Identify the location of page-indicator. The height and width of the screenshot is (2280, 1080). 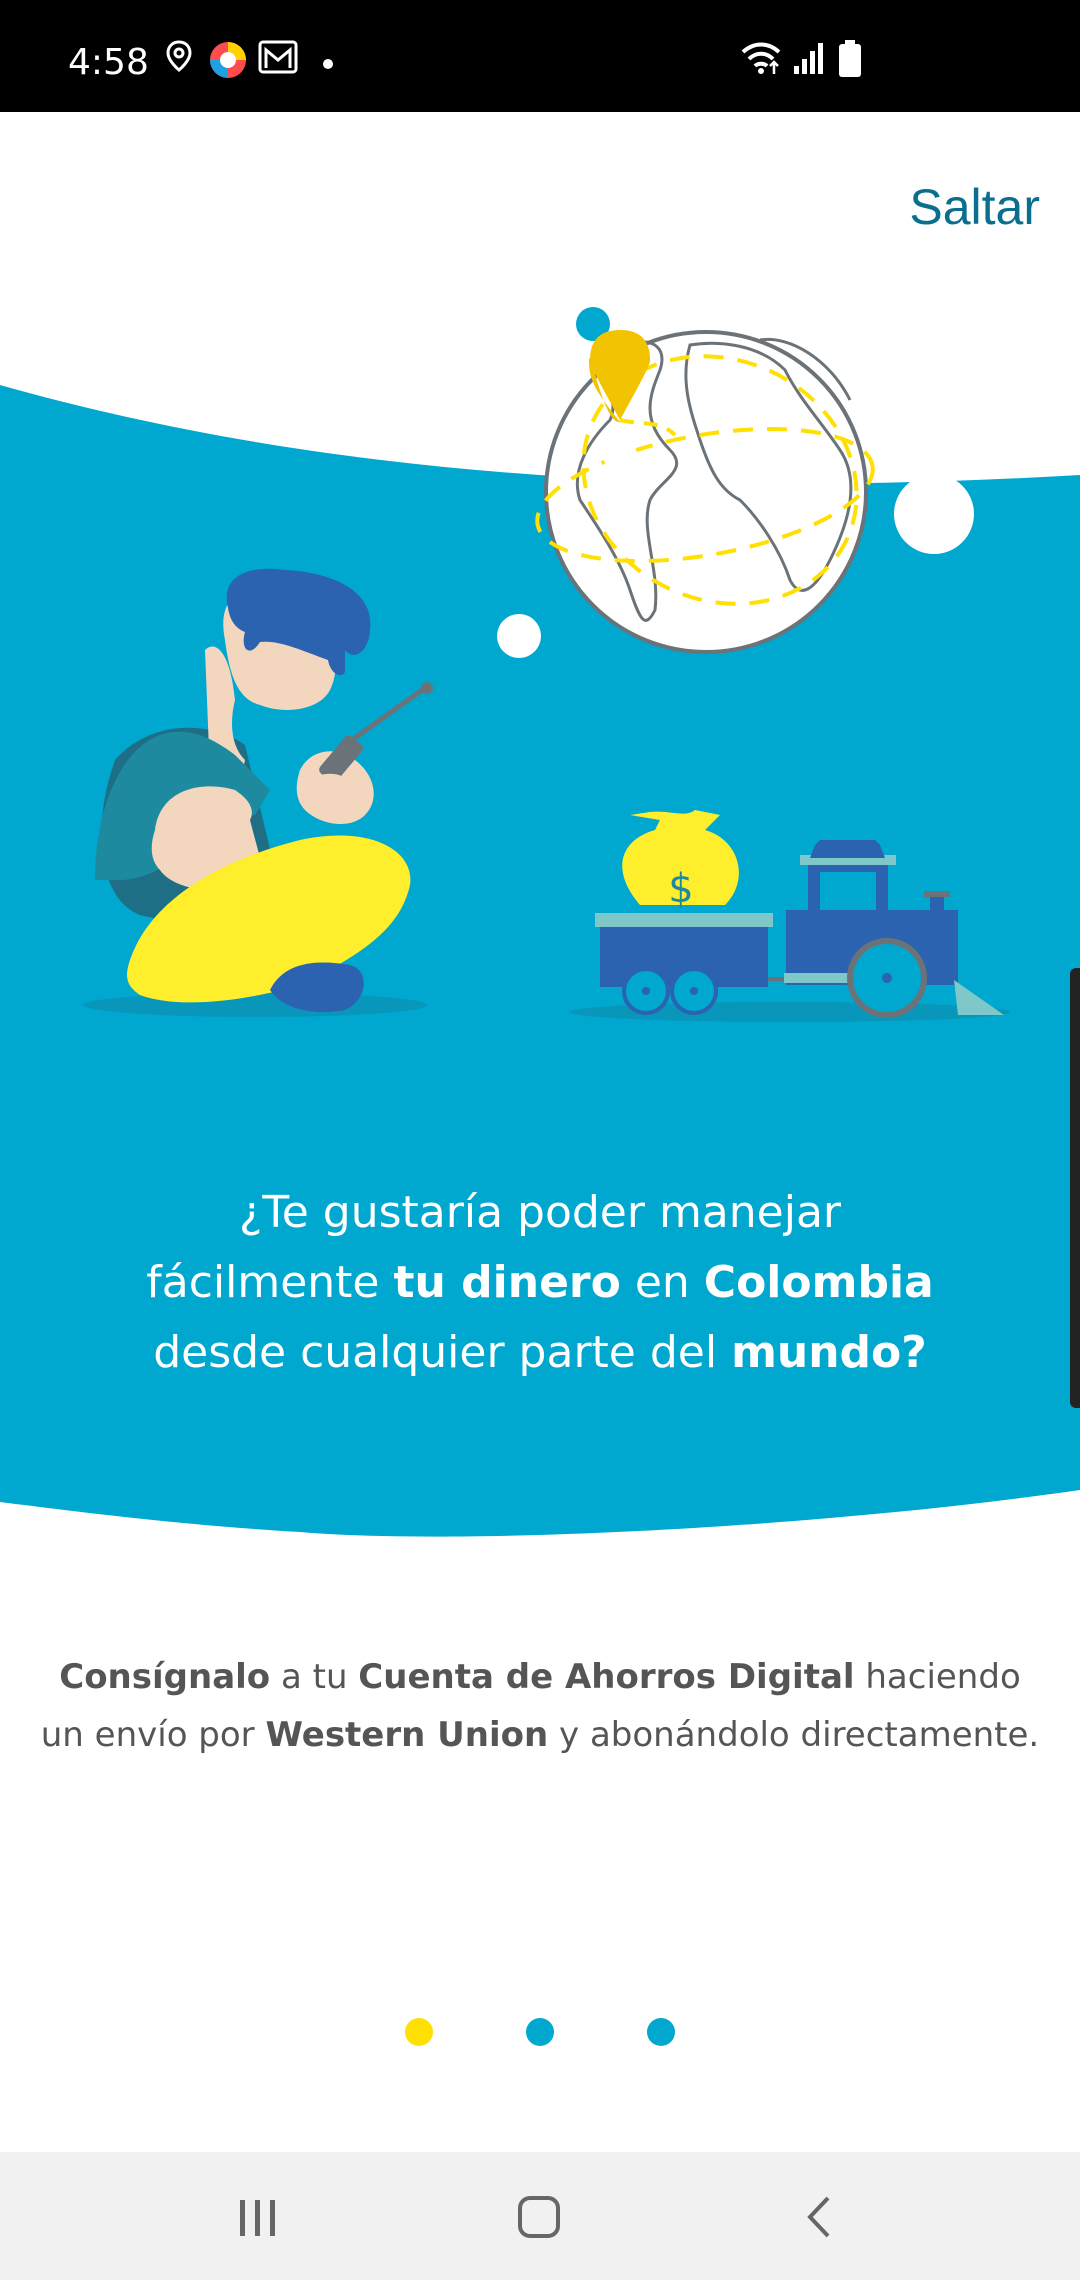
(540, 2033).